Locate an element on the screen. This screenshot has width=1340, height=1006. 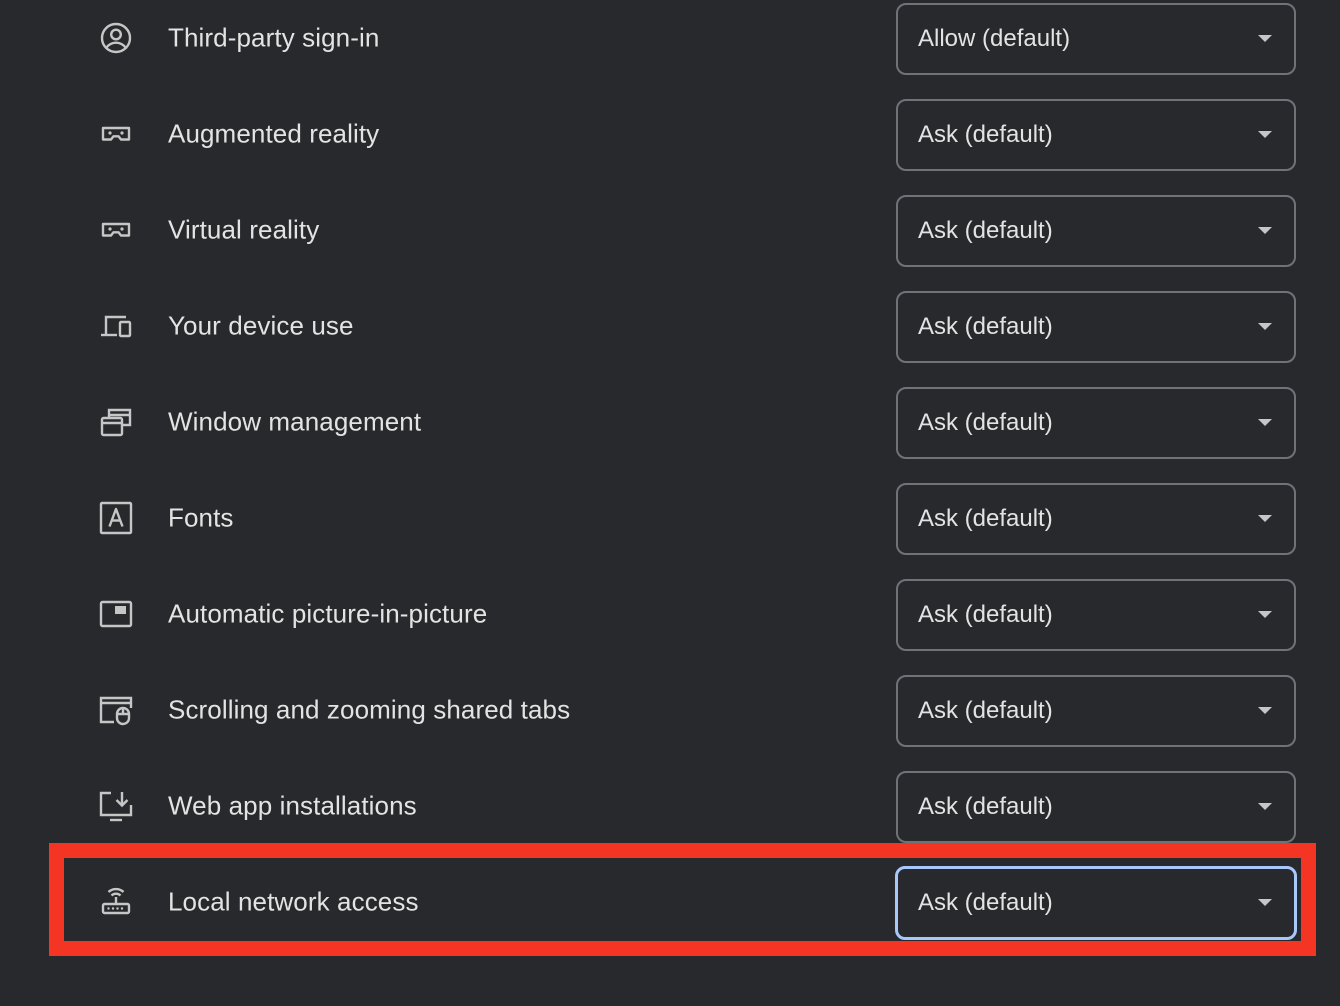
font-icon is located at coordinates (116, 518).